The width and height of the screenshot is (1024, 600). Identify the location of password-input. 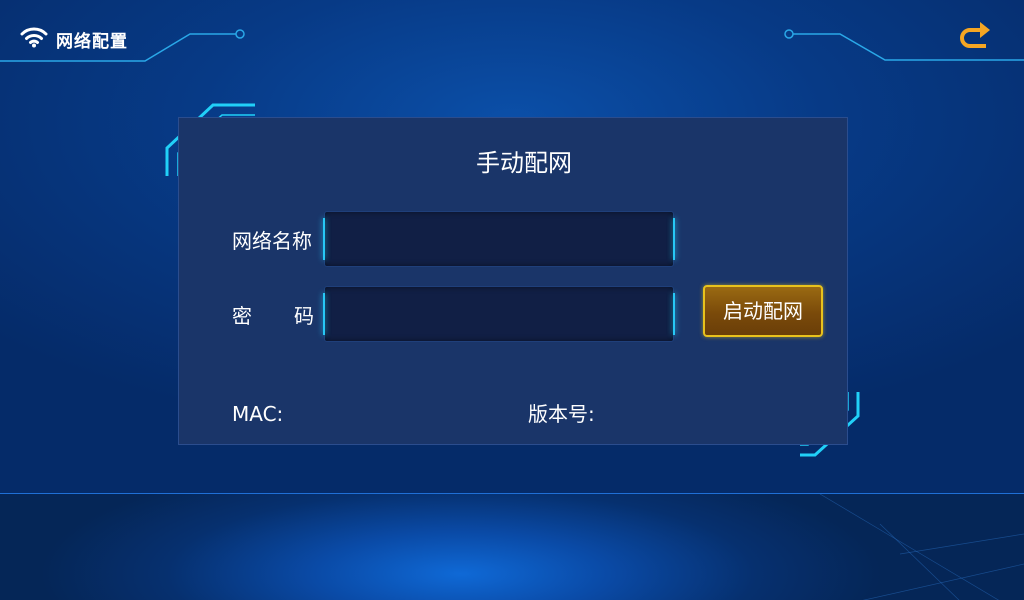
(499, 314).